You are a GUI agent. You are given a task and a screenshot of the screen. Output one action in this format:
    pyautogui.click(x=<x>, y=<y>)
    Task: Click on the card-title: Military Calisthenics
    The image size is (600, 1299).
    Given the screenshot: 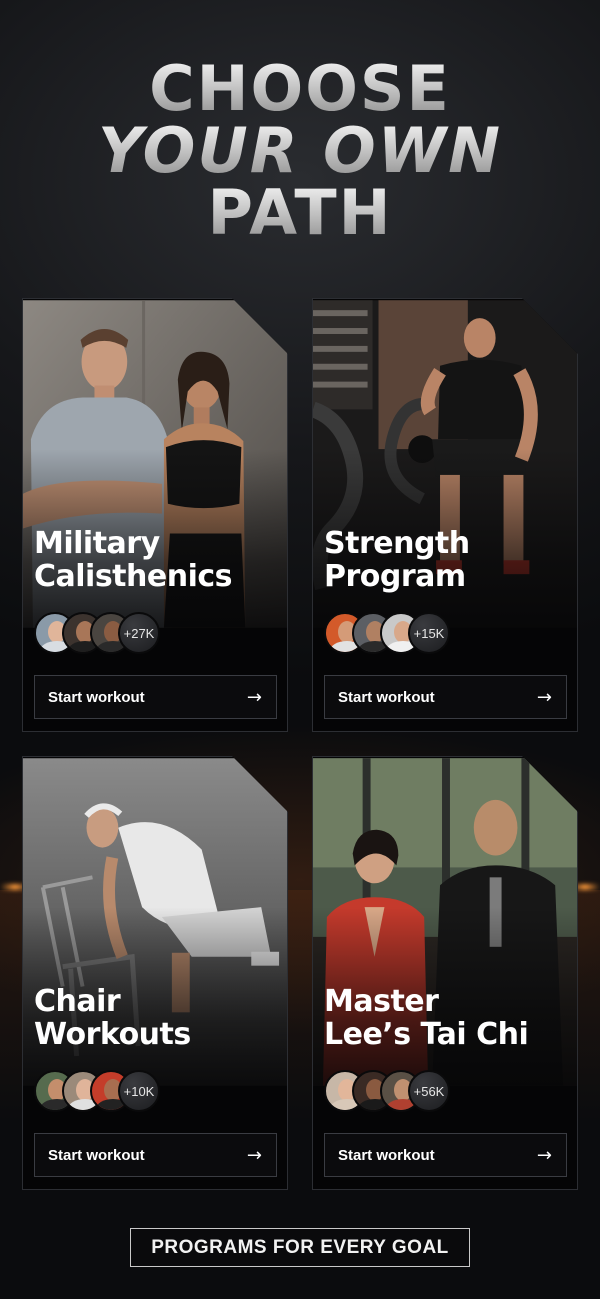 What is the action you would take?
    pyautogui.click(x=133, y=560)
    